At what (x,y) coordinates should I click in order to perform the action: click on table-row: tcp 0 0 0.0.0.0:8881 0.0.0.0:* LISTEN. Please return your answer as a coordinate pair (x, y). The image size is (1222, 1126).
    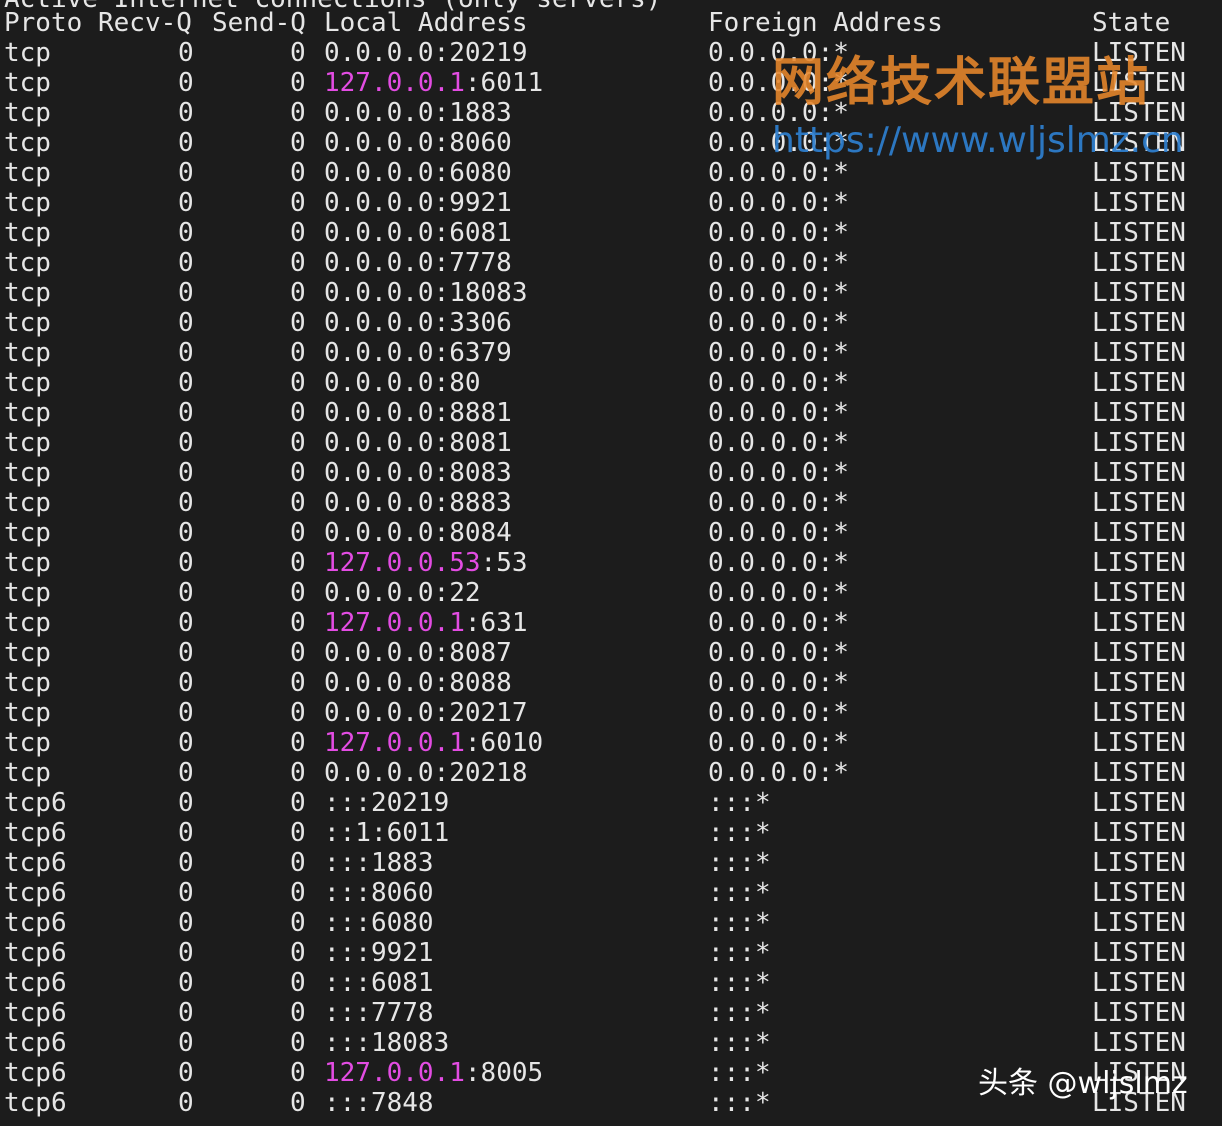
    Looking at the image, I should click on (611, 413).